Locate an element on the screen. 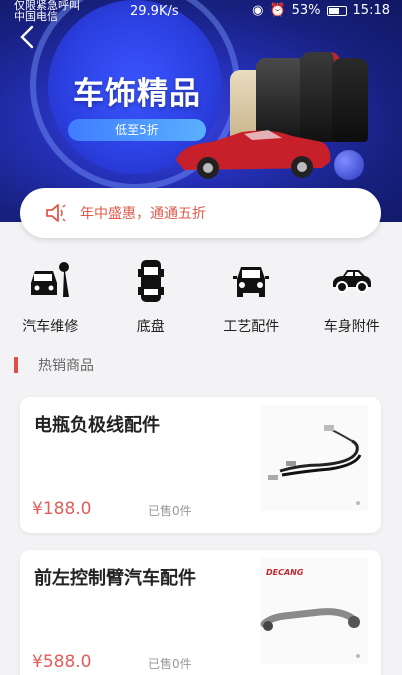 The image size is (402, 675). battery-percent: 53% is located at coordinates (306, 10).